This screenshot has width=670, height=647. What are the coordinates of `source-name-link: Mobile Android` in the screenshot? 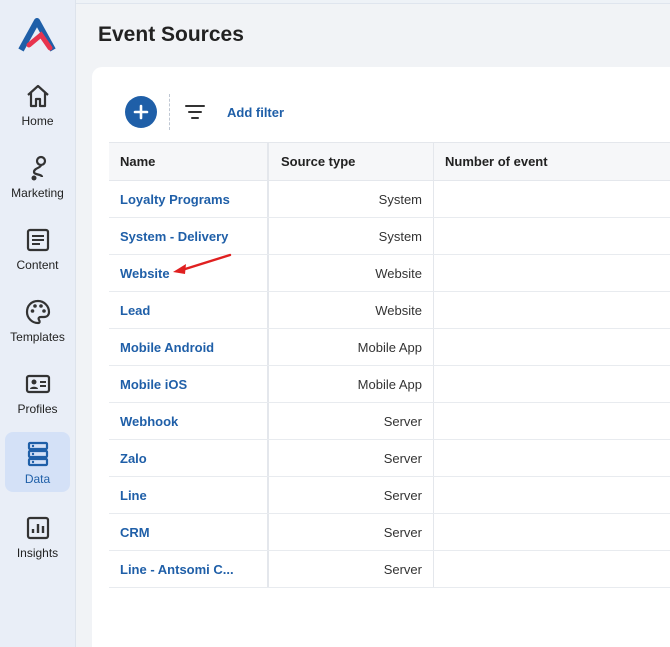 It's located at (189, 347).